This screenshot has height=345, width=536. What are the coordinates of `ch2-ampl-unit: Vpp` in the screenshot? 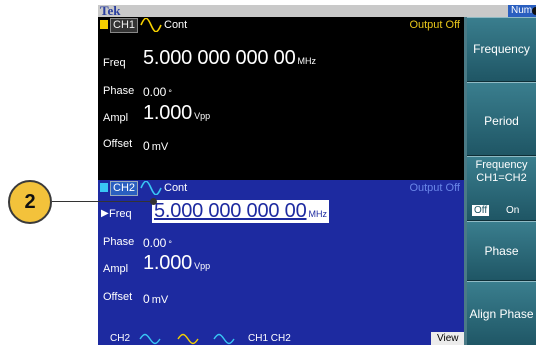 It's located at (202, 266).